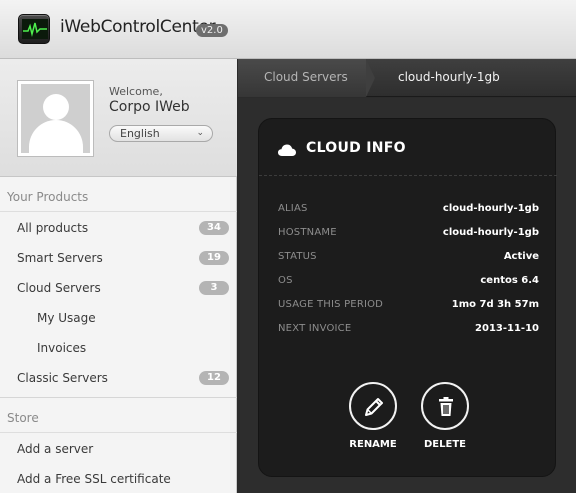 The width and height of the screenshot is (576, 493). Describe the element at coordinates (445, 444) in the screenshot. I see `delete-label: DELETE` at that location.